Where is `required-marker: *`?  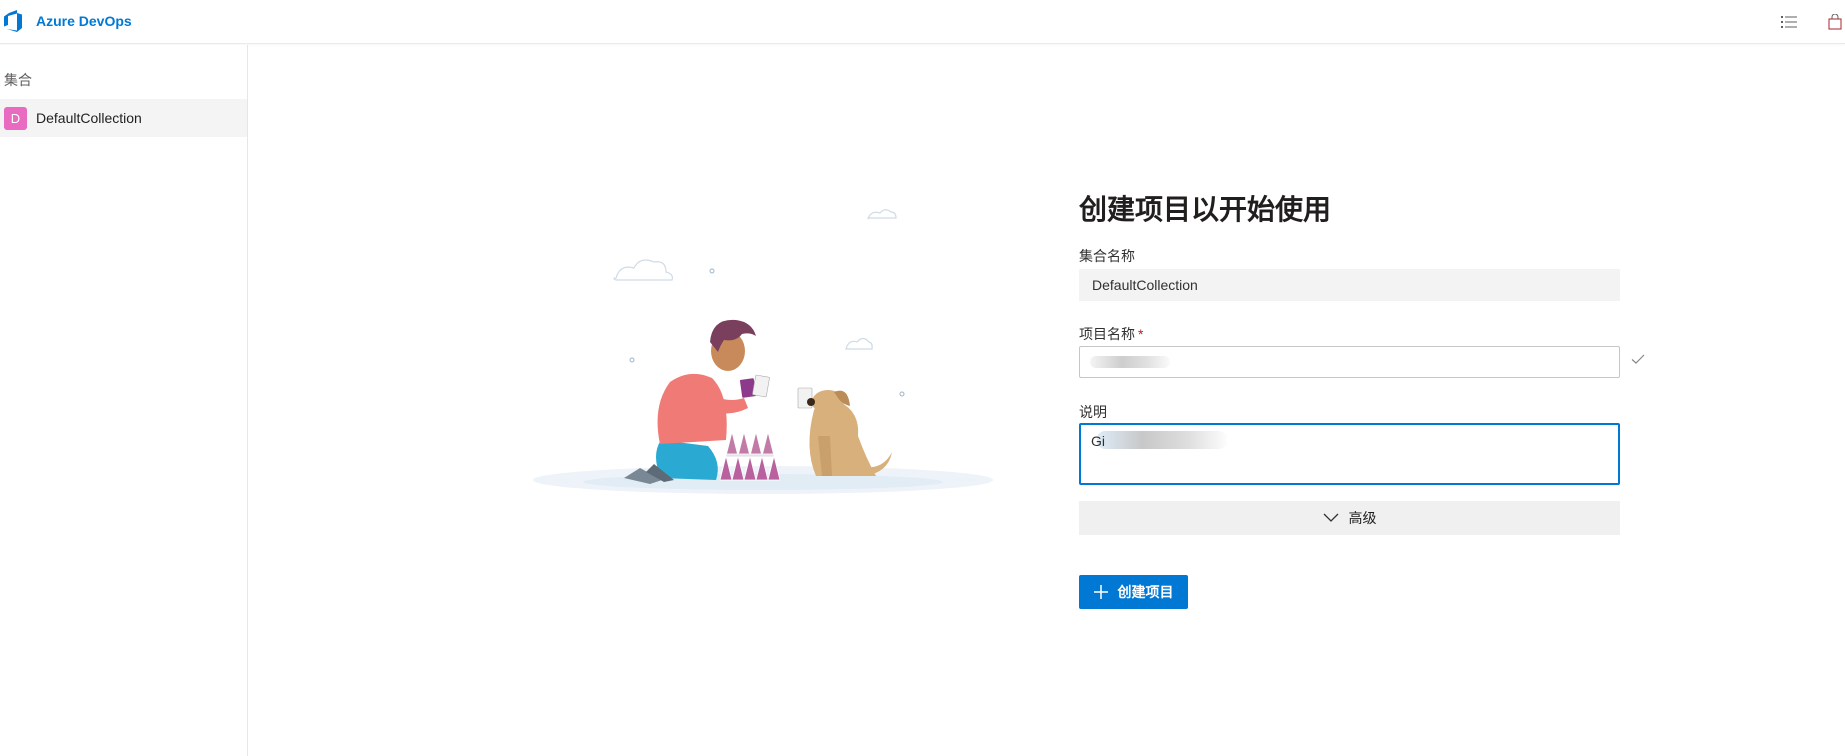 required-marker: * is located at coordinates (1141, 334).